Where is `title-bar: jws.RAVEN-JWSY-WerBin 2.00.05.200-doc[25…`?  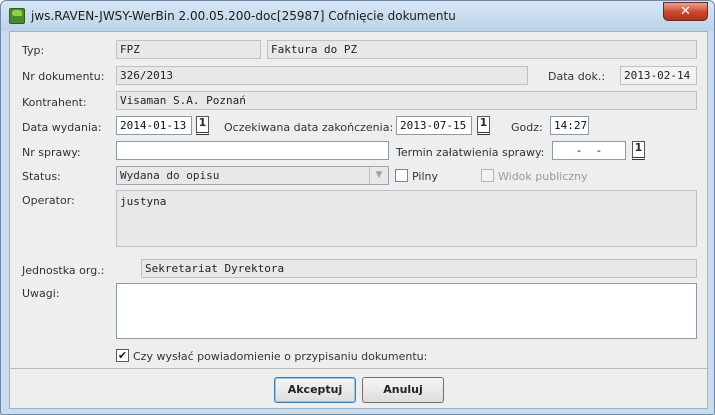
title-bar: jws.RAVEN-JWSY-WerBin 2.00.05.200-doc[25… is located at coordinates (357, 16).